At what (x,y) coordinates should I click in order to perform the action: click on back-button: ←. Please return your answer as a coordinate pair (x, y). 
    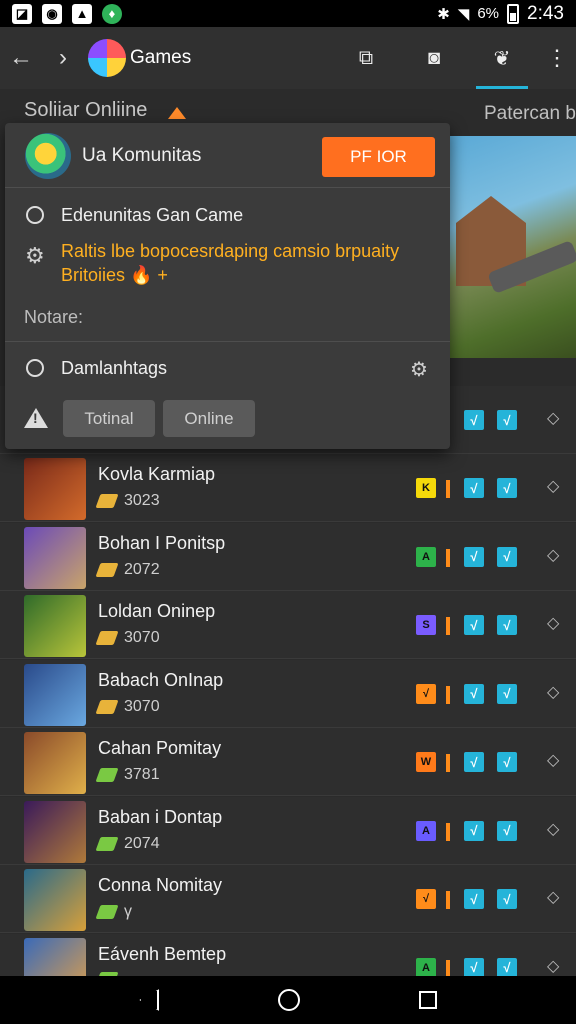
    Looking at the image, I should click on (21, 58).